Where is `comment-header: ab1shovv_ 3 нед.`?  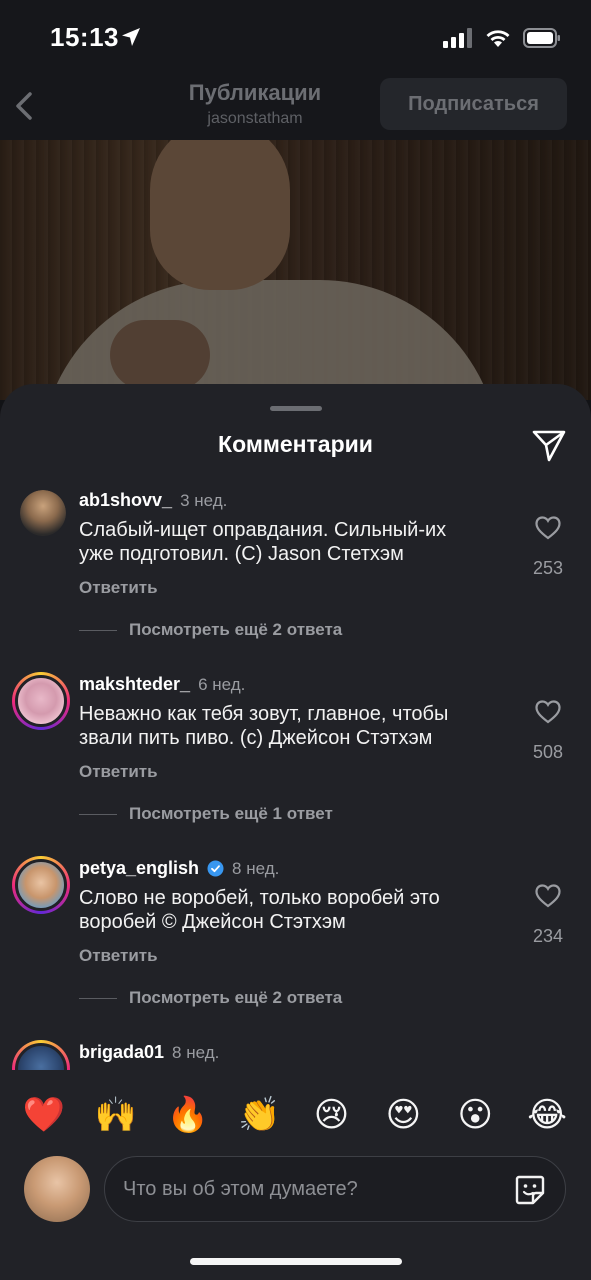
comment-header: ab1shovv_ 3 нед. is located at coordinates (153, 500).